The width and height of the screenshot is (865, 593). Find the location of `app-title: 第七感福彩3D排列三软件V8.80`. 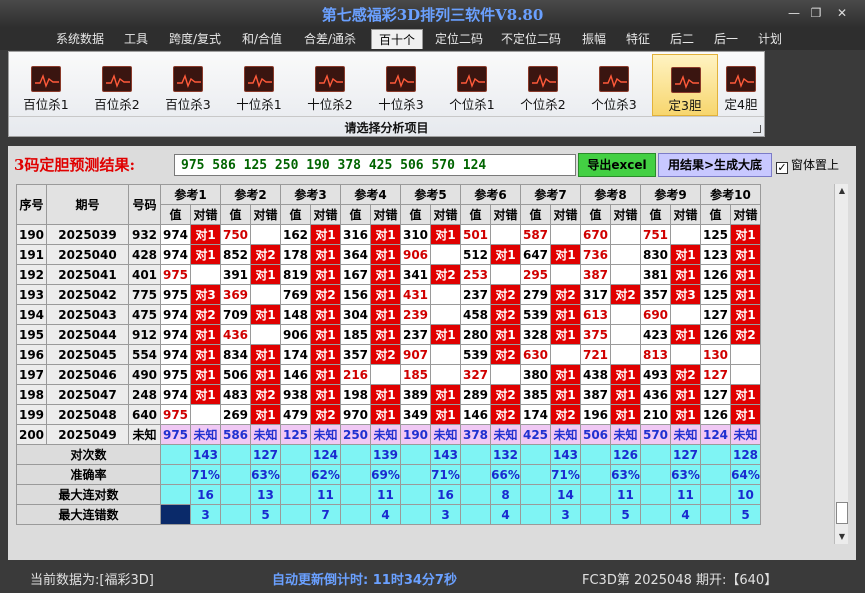

app-title: 第七感福彩3D排列三软件V8.80 is located at coordinates (432, 15).